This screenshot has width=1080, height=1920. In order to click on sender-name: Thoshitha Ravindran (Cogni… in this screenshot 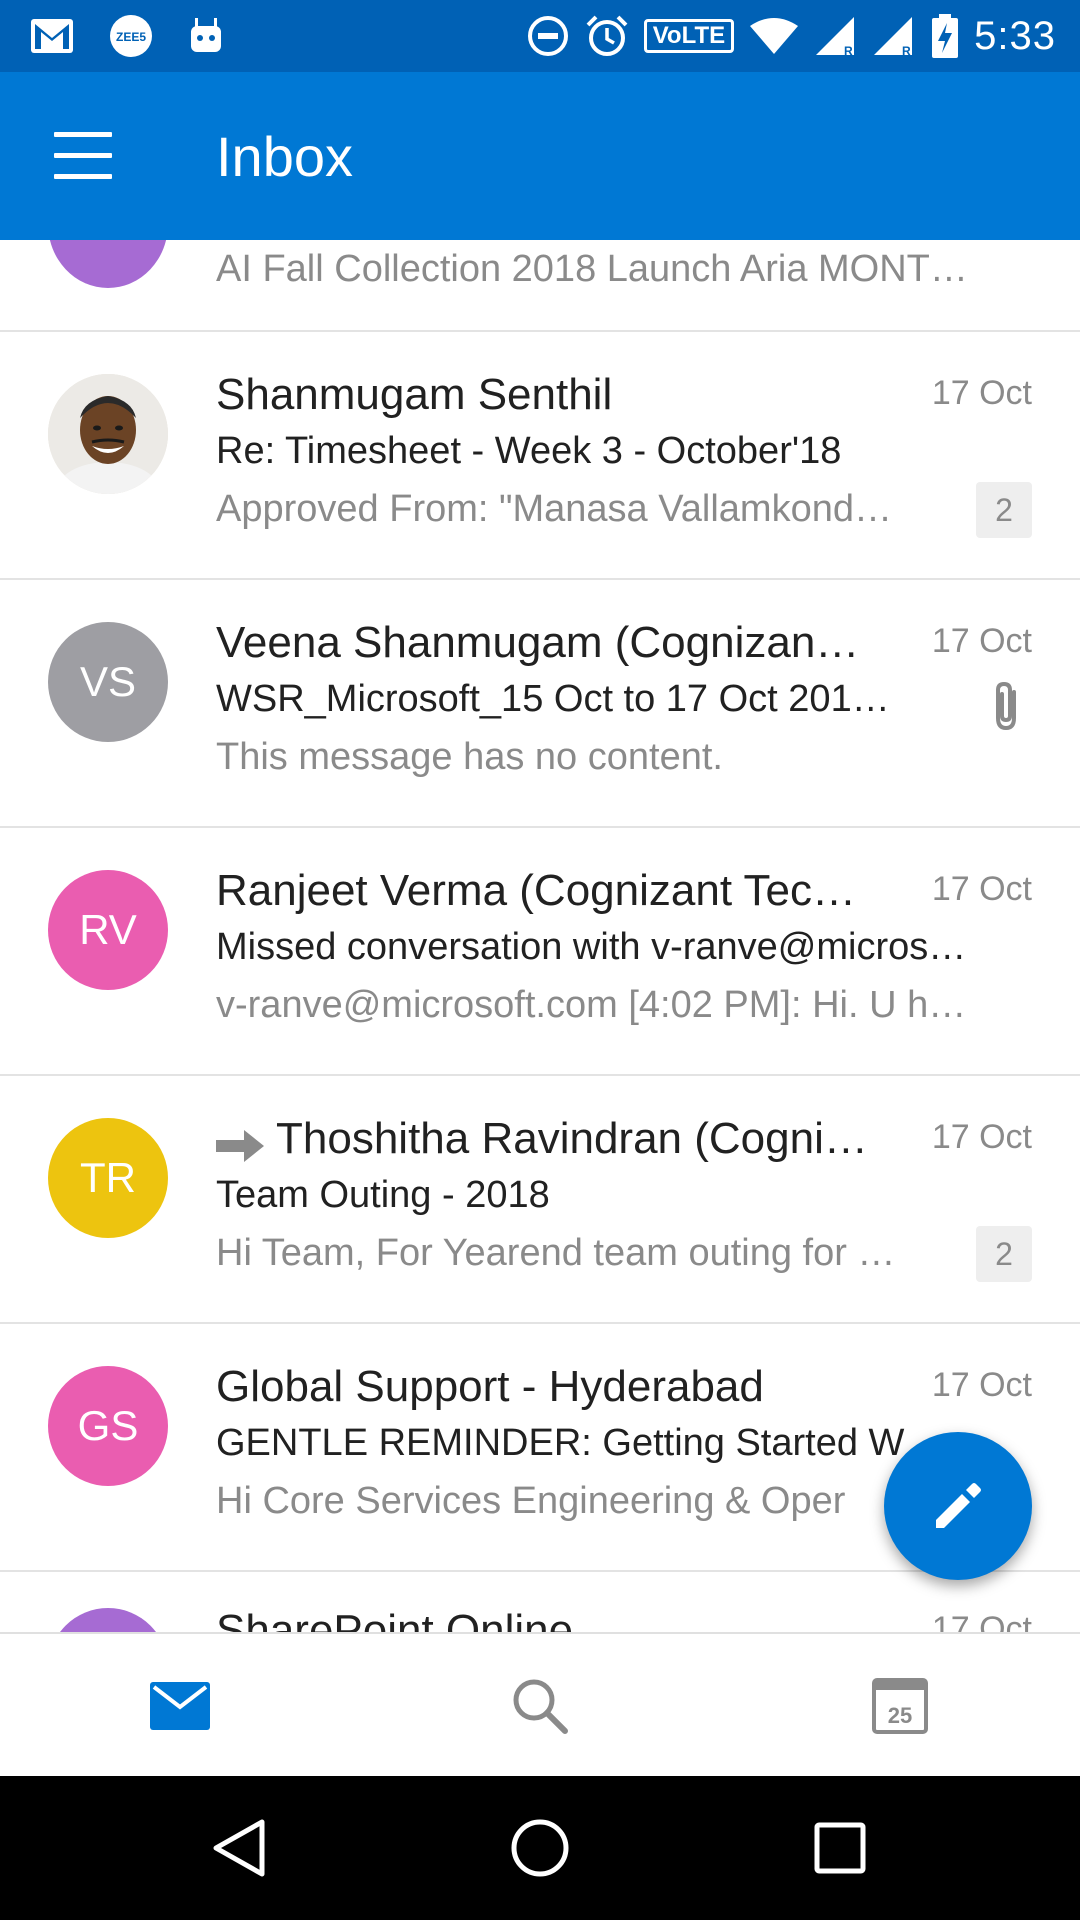, I will do `click(572, 1138)`.